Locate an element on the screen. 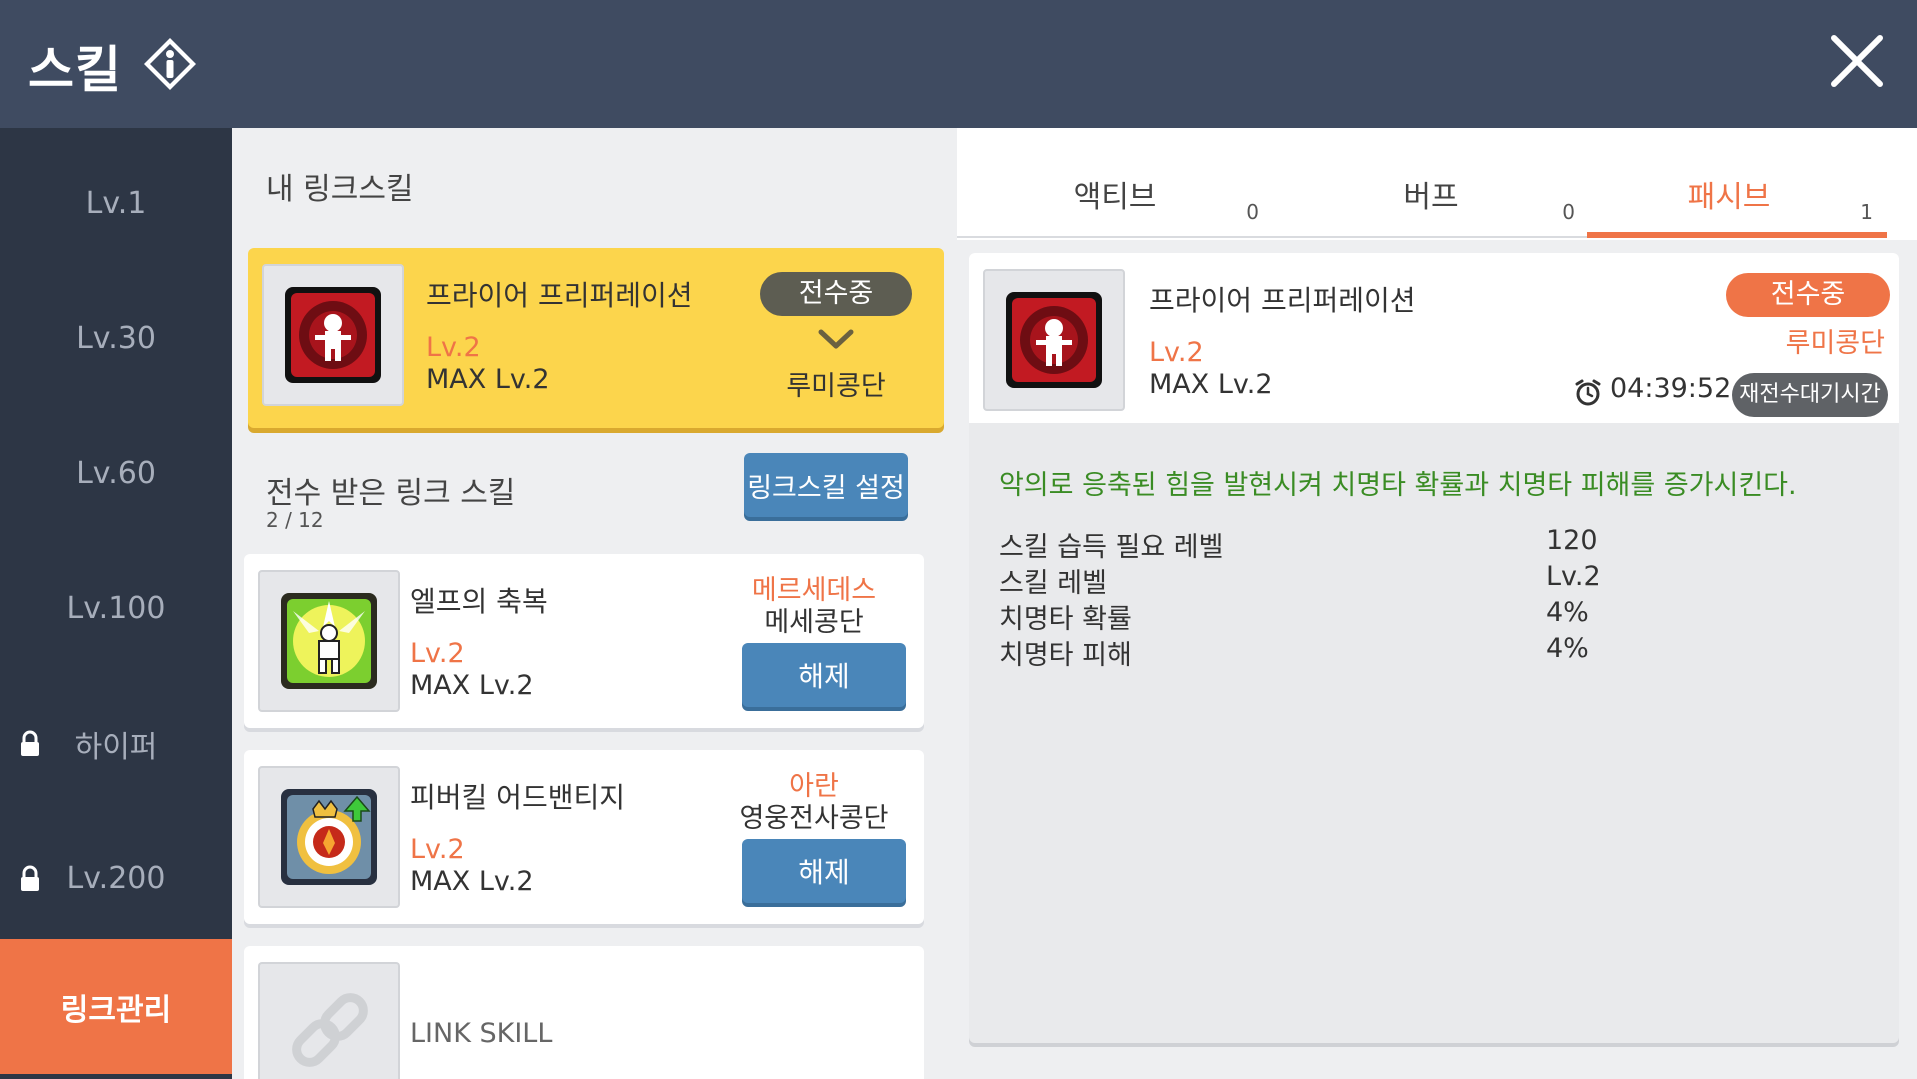 Image resolution: width=1917 pixels, height=1079 pixels. sidebar-item-label: Lv.200 is located at coordinates (116, 878).